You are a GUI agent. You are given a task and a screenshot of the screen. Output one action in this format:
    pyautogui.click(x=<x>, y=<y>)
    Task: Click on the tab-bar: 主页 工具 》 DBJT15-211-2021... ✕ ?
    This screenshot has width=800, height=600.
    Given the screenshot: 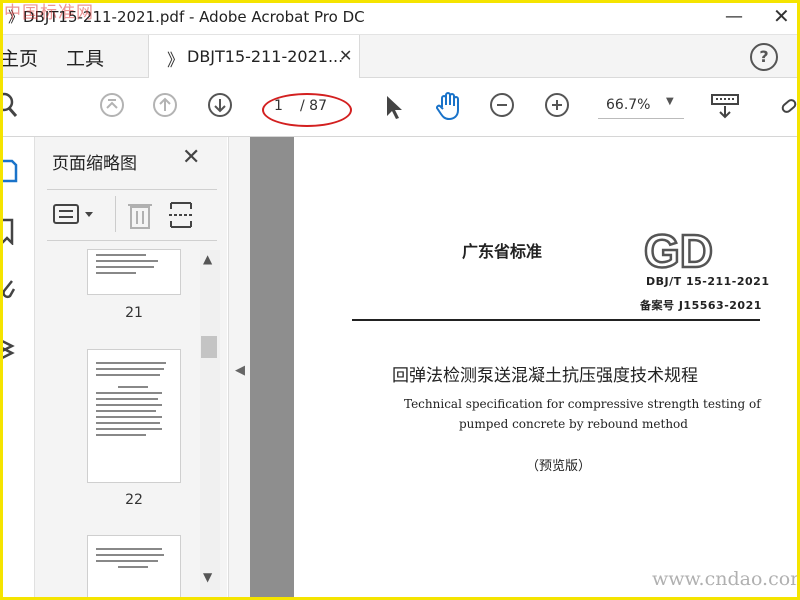 What is the action you would take?
    pyautogui.click(x=400, y=56)
    